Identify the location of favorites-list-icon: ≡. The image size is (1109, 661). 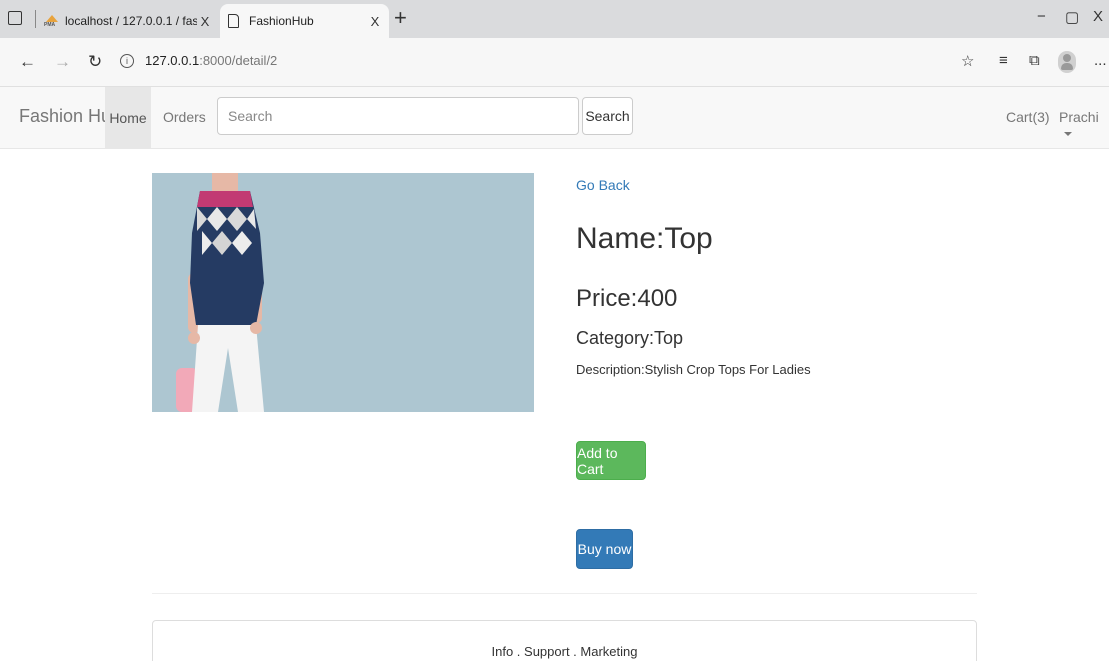
(1003, 60).